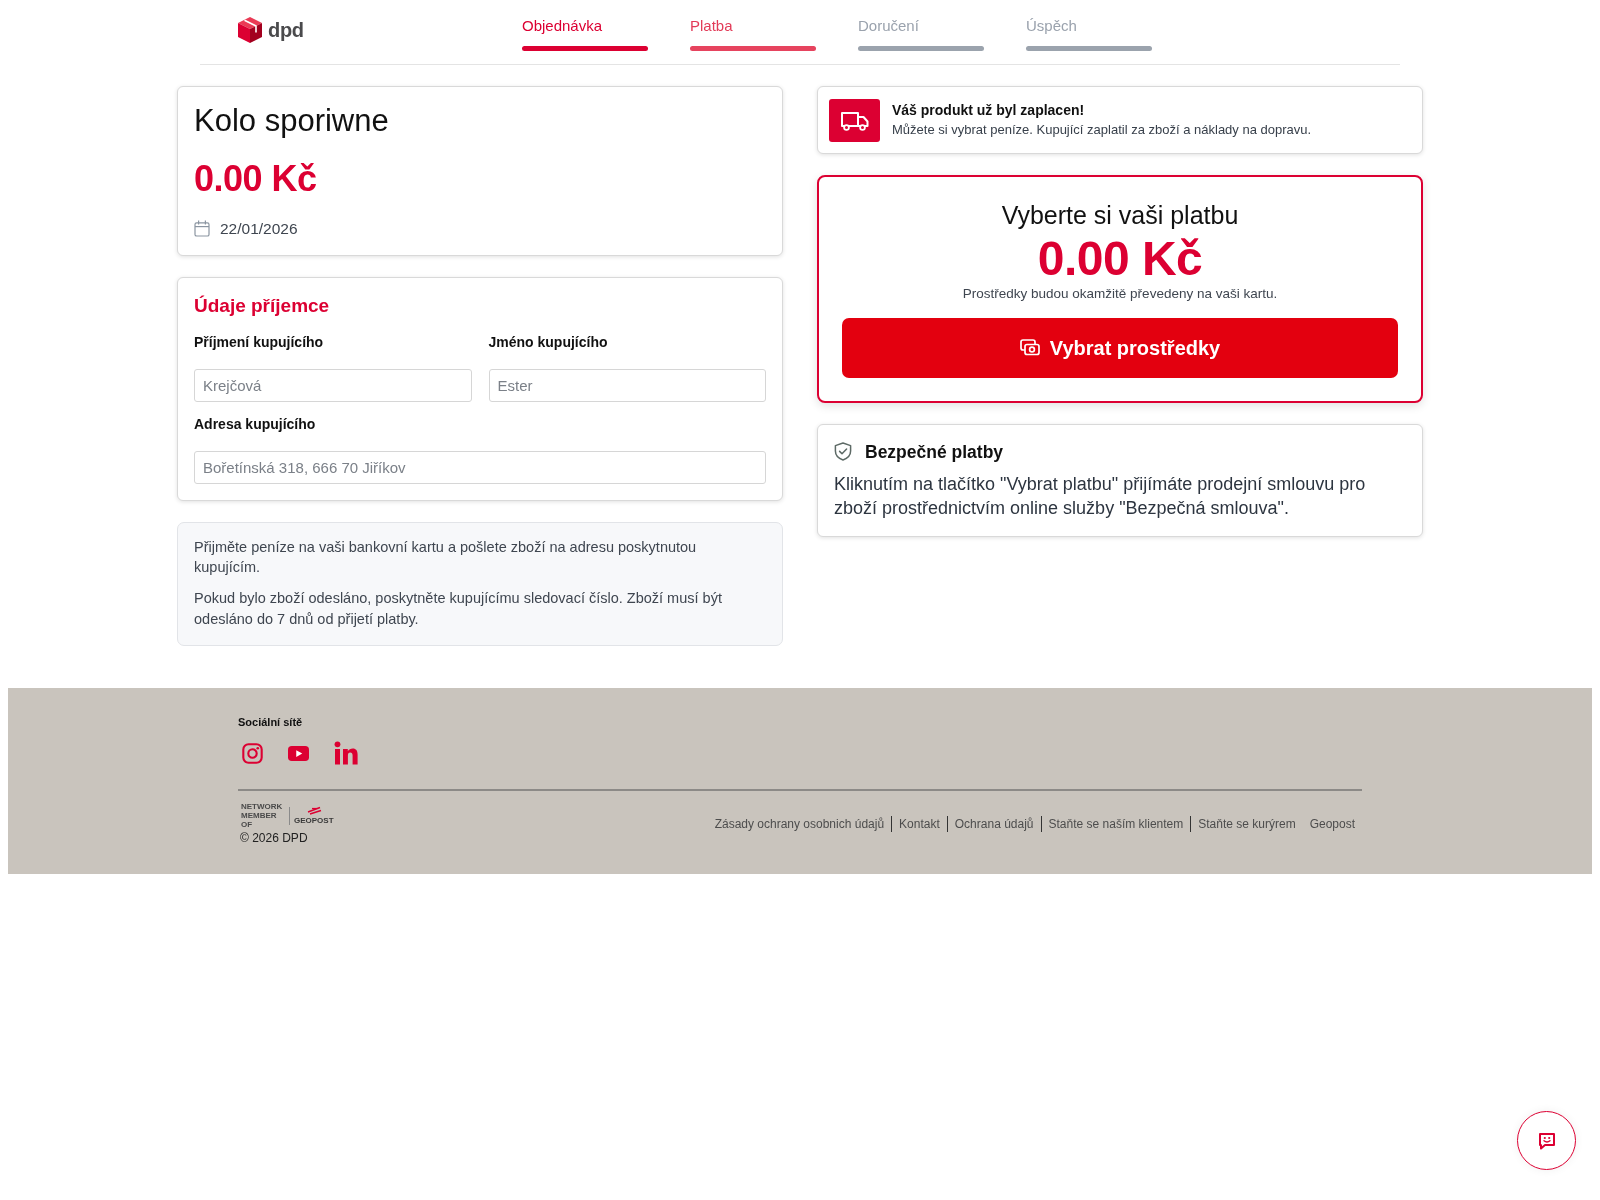 The height and width of the screenshot is (1200, 1600). What do you see at coordinates (1102, 130) in the screenshot?
I see `notice-text: Můžete si vybrat peníze. Kupující zaplatil za zboží a náklady na dopravu.` at bounding box center [1102, 130].